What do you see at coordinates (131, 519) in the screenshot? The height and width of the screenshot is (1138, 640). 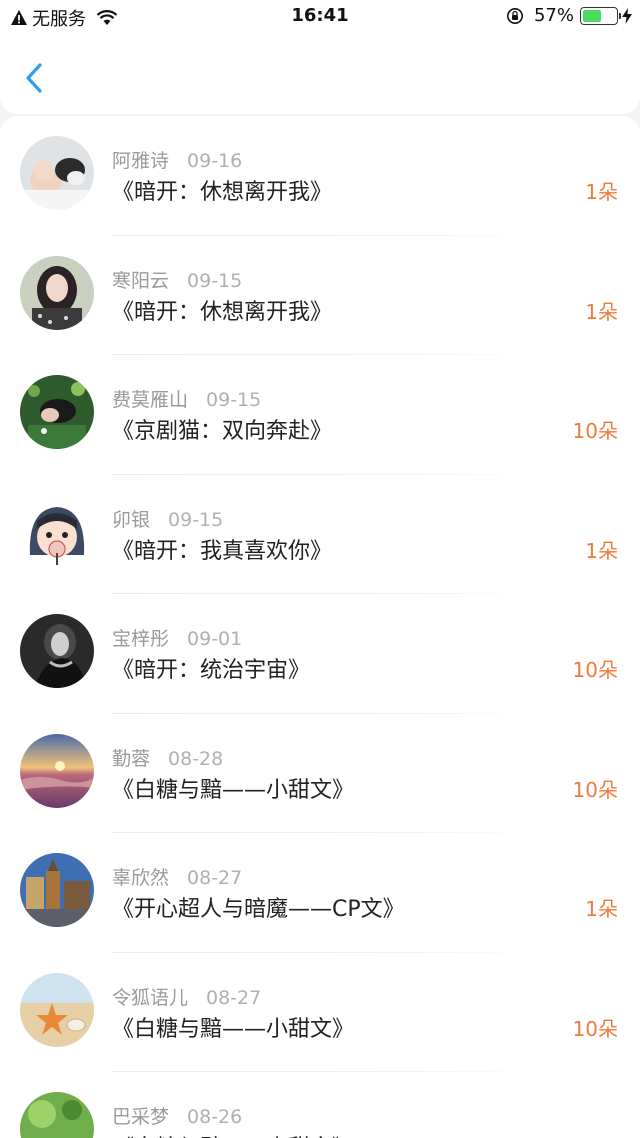 I see `user-name-text: 卯银` at bounding box center [131, 519].